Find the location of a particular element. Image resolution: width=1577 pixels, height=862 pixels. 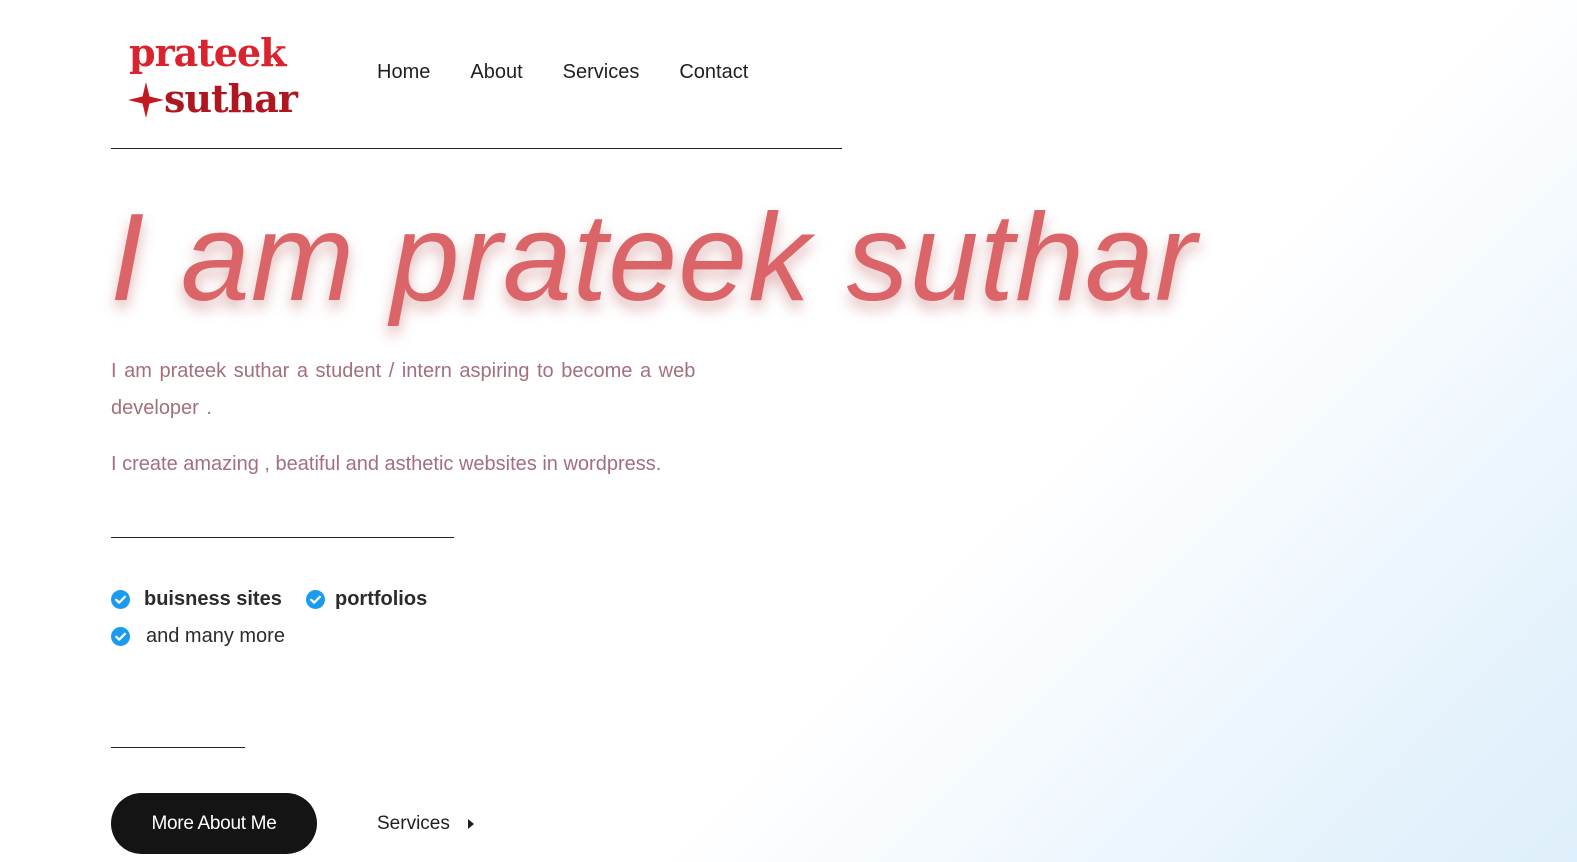

feature-label: and many more is located at coordinates (215, 636).